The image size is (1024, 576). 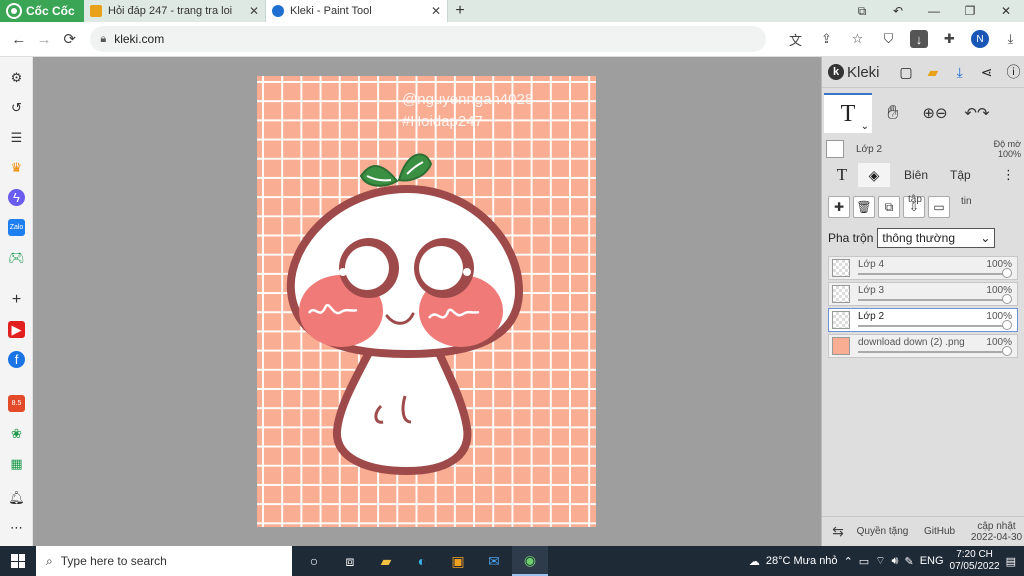 What do you see at coordinates (103, 38) in the screenshot?
I see `lock-icon: 🔒︎` at bounding box center [103, 38].